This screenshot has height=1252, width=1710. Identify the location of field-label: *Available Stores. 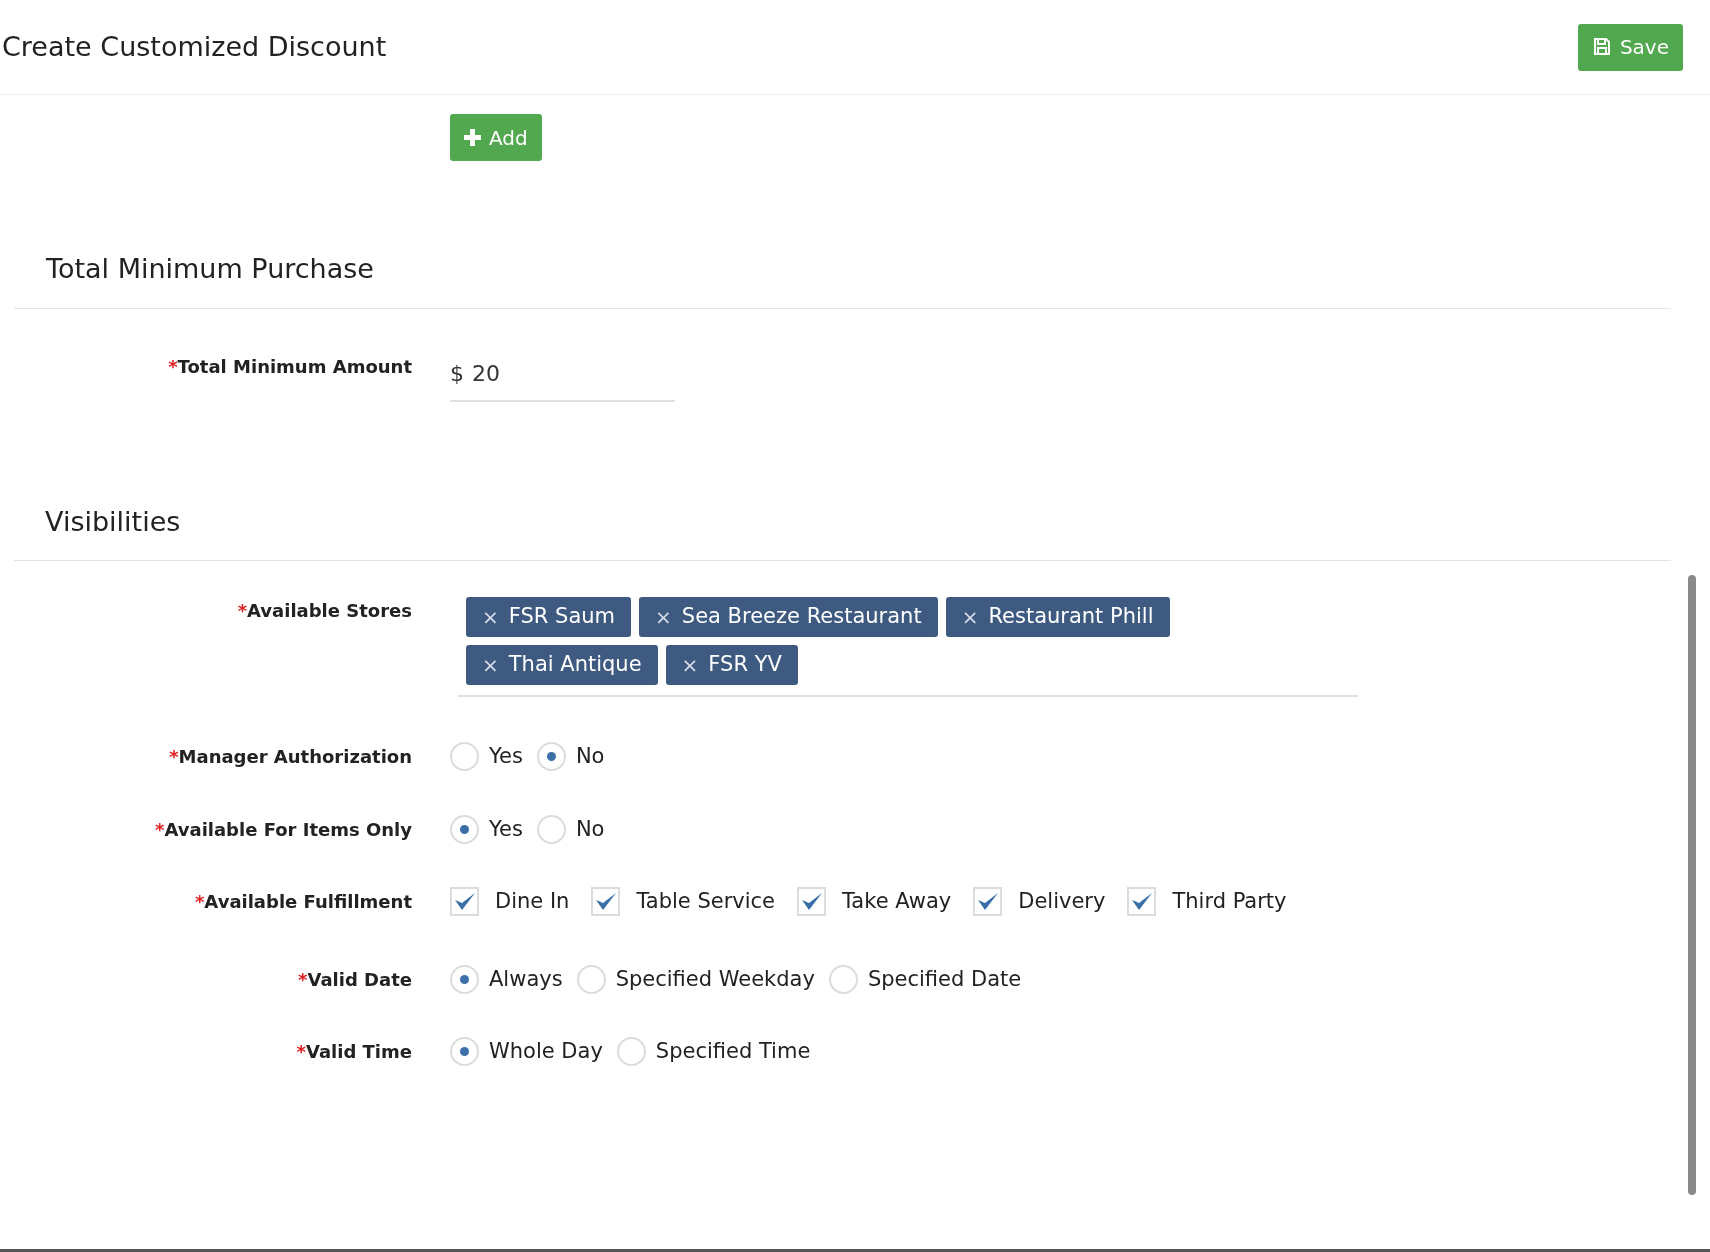
(324, 611).